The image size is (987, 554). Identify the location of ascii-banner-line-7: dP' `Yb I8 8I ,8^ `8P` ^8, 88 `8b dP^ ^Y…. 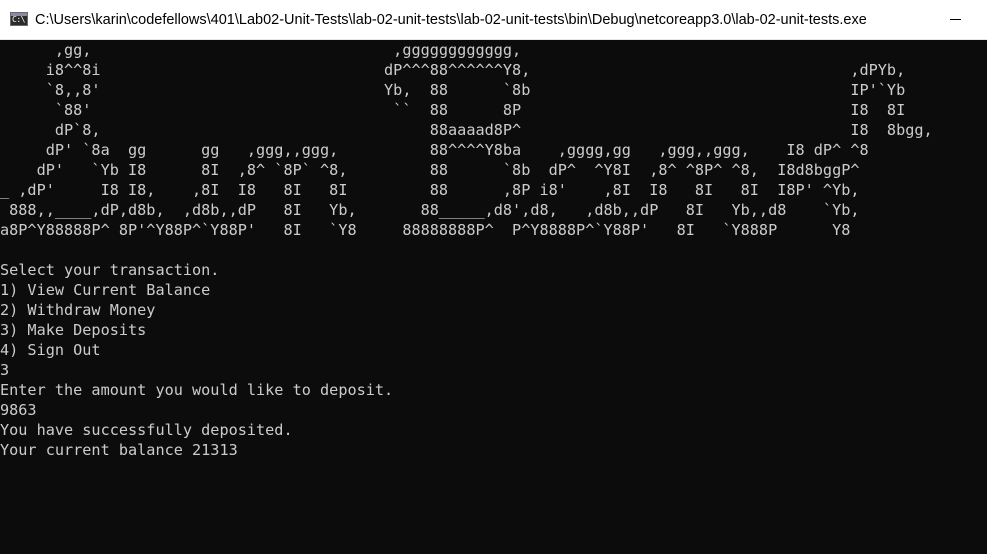
(430, 170).